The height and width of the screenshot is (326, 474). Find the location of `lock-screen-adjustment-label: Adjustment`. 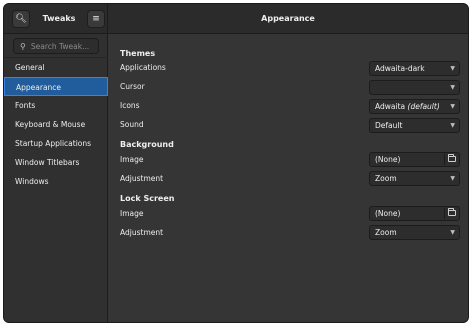

lock-screen-adjustment-label: Adjustment is located at coordinates (142, 232).